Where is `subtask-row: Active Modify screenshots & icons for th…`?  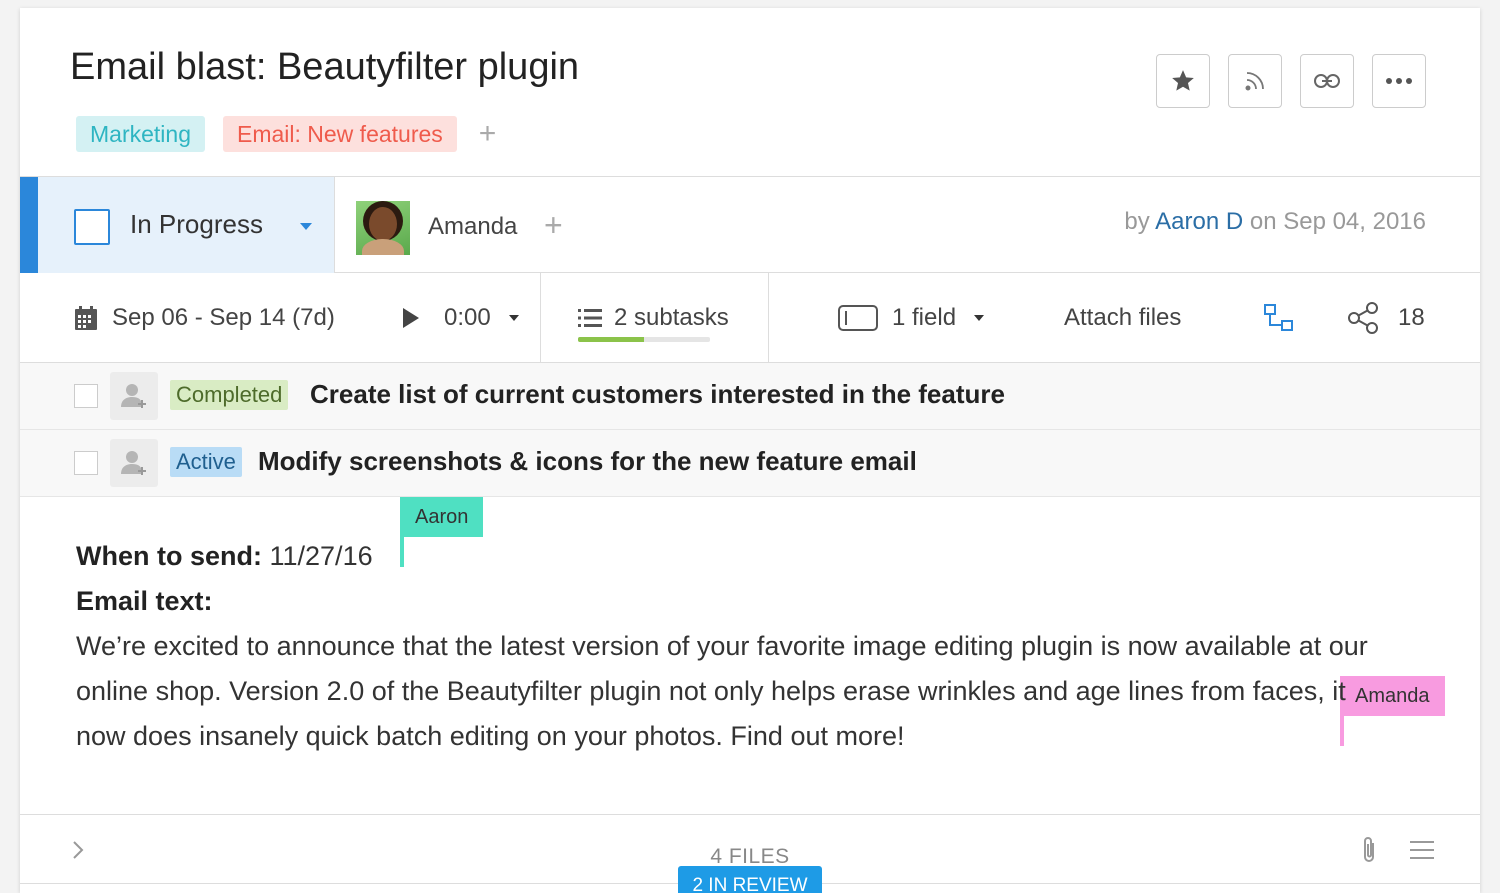
subtask-row: Active Modify screenshots & icons for th… is located at coordinates (750, 463).